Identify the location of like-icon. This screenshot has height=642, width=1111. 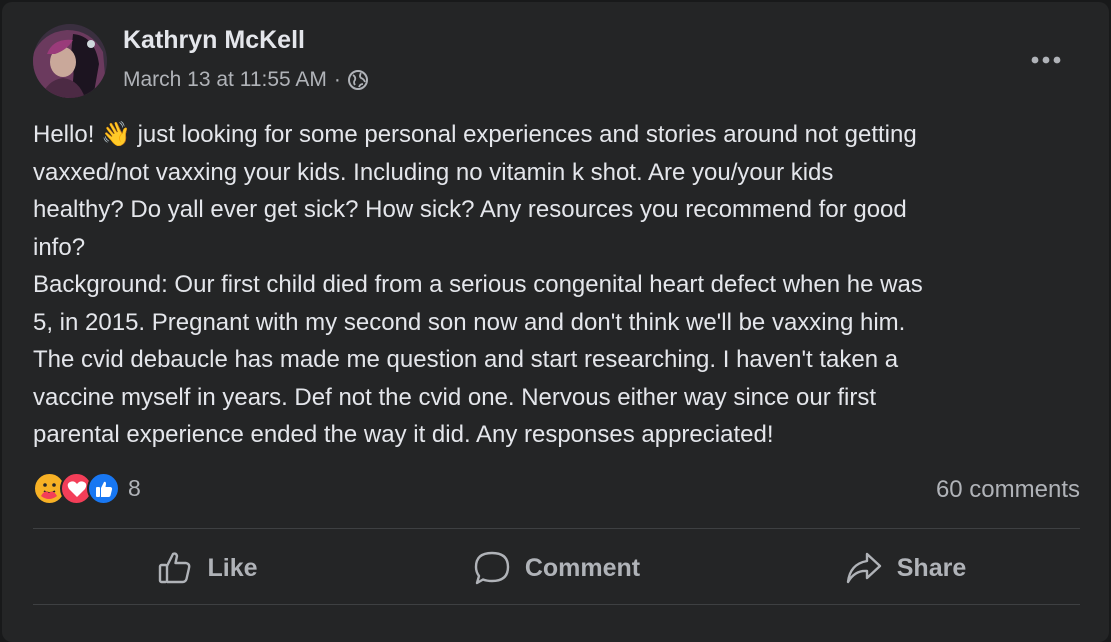
(175, 568).